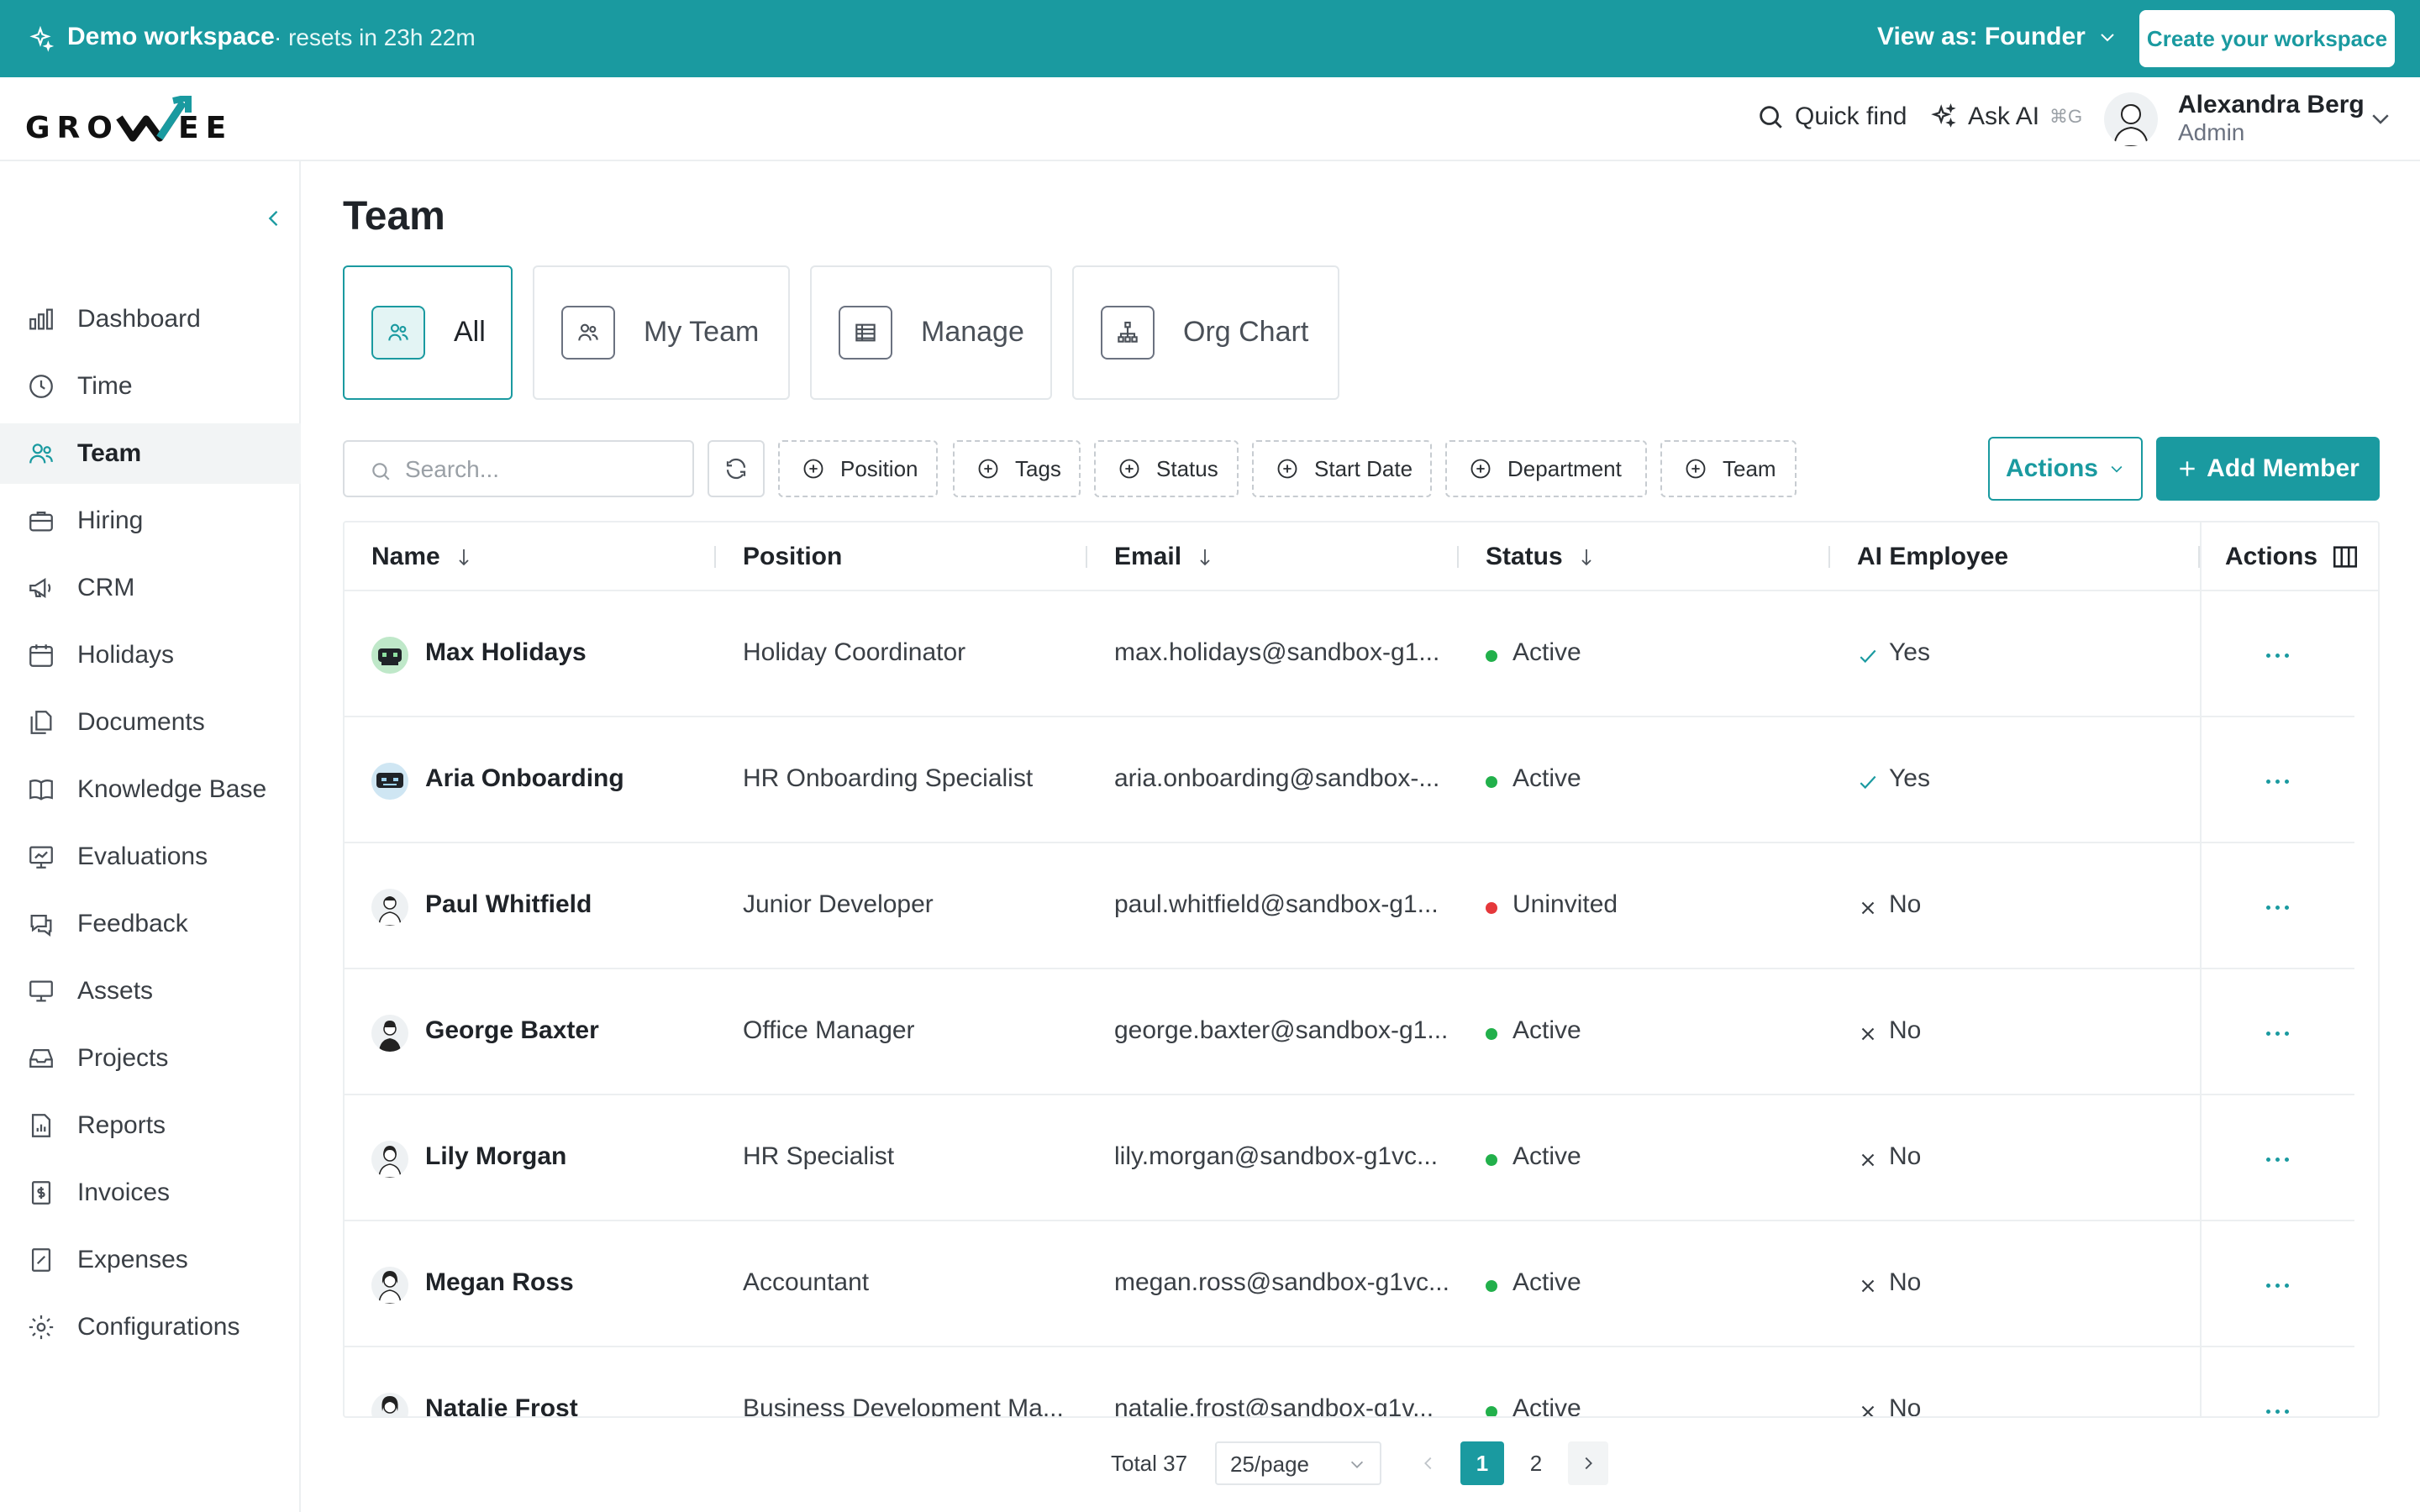  Describe the element at coordinates (2267, 38) in the screenshot. I see `create-workspace-button: Create your workspace` at that location.